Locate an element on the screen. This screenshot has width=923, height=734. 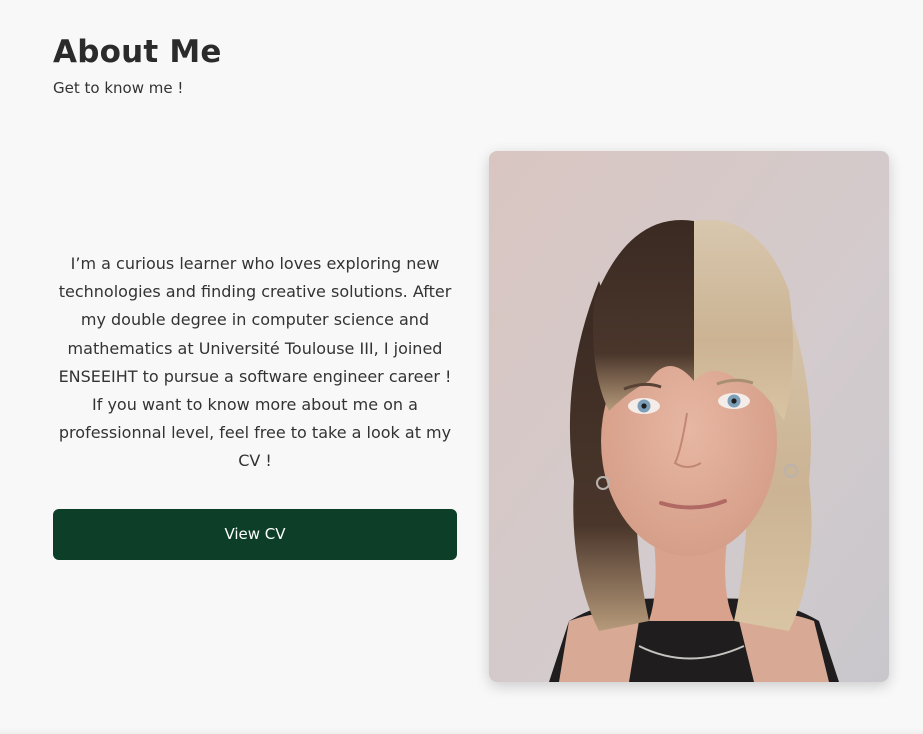
page-title: About Me is located at coordinates (137, 52).